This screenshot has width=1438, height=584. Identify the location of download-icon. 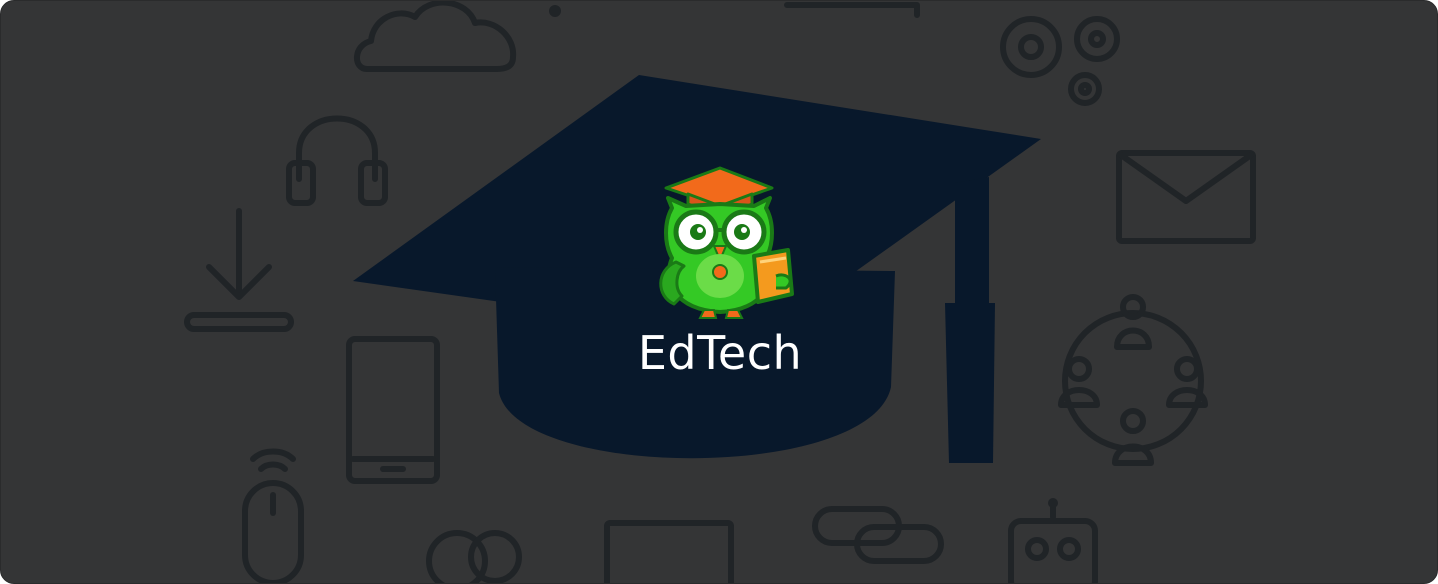
(239, 270).